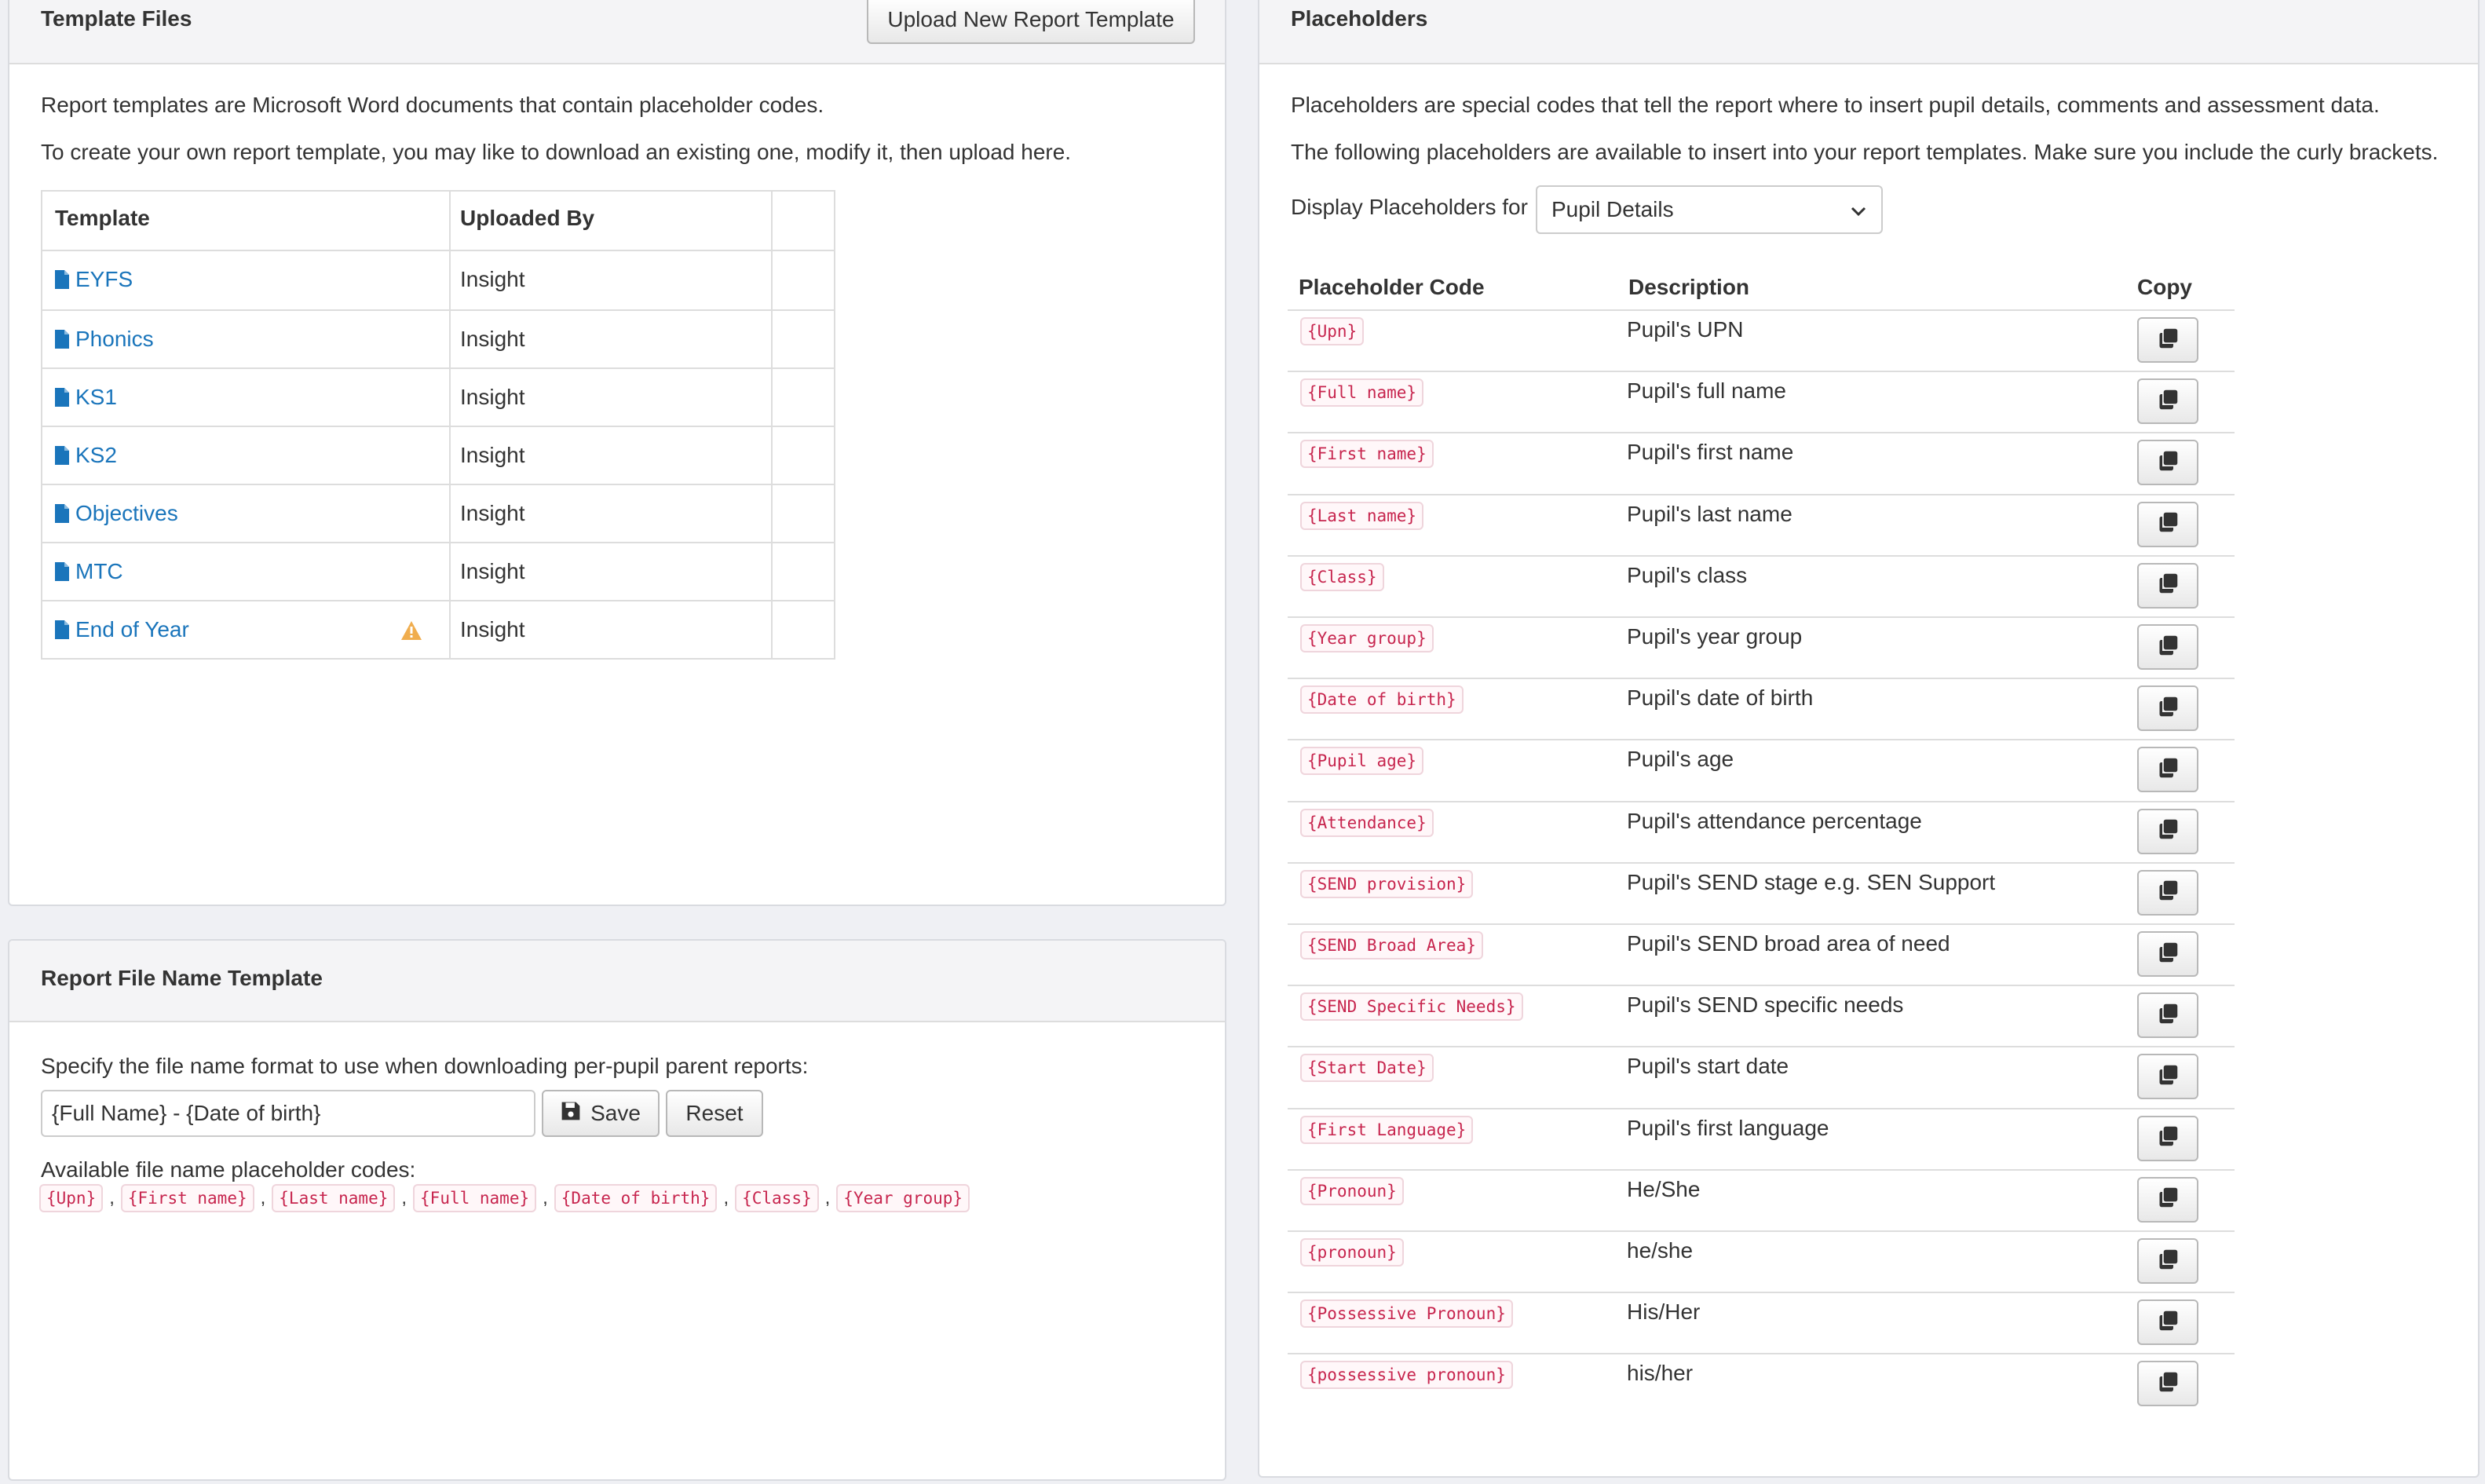 The image size is (2485, 1484). Describe the element at coordinates (411, 632) in the screenshot. I see `warning-icon` at that location.